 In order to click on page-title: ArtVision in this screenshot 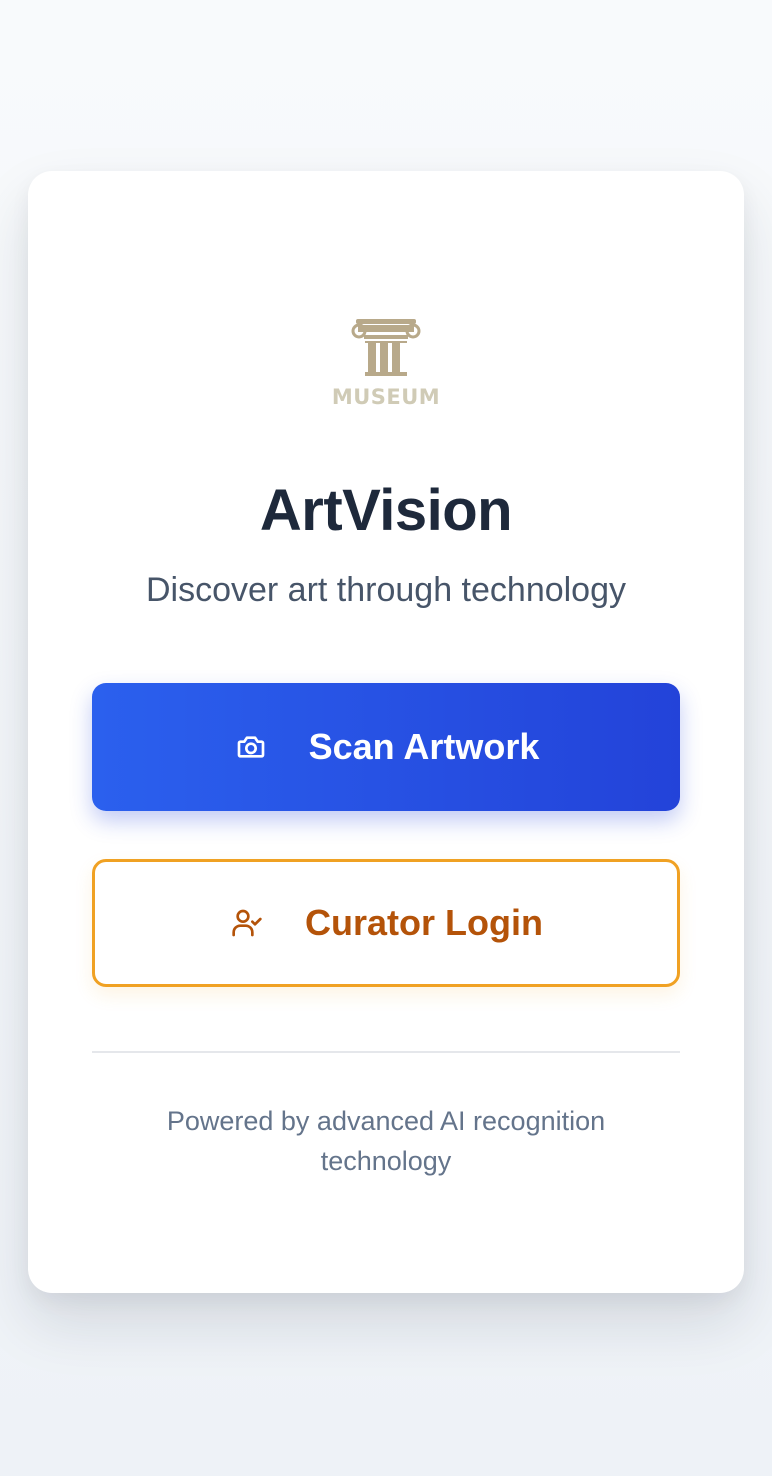, I will do `click(386, 510)`.